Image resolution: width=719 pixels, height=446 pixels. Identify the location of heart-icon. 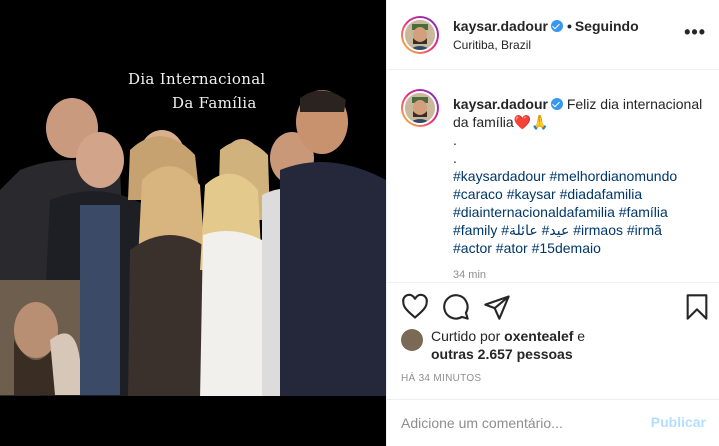
(415, 307).